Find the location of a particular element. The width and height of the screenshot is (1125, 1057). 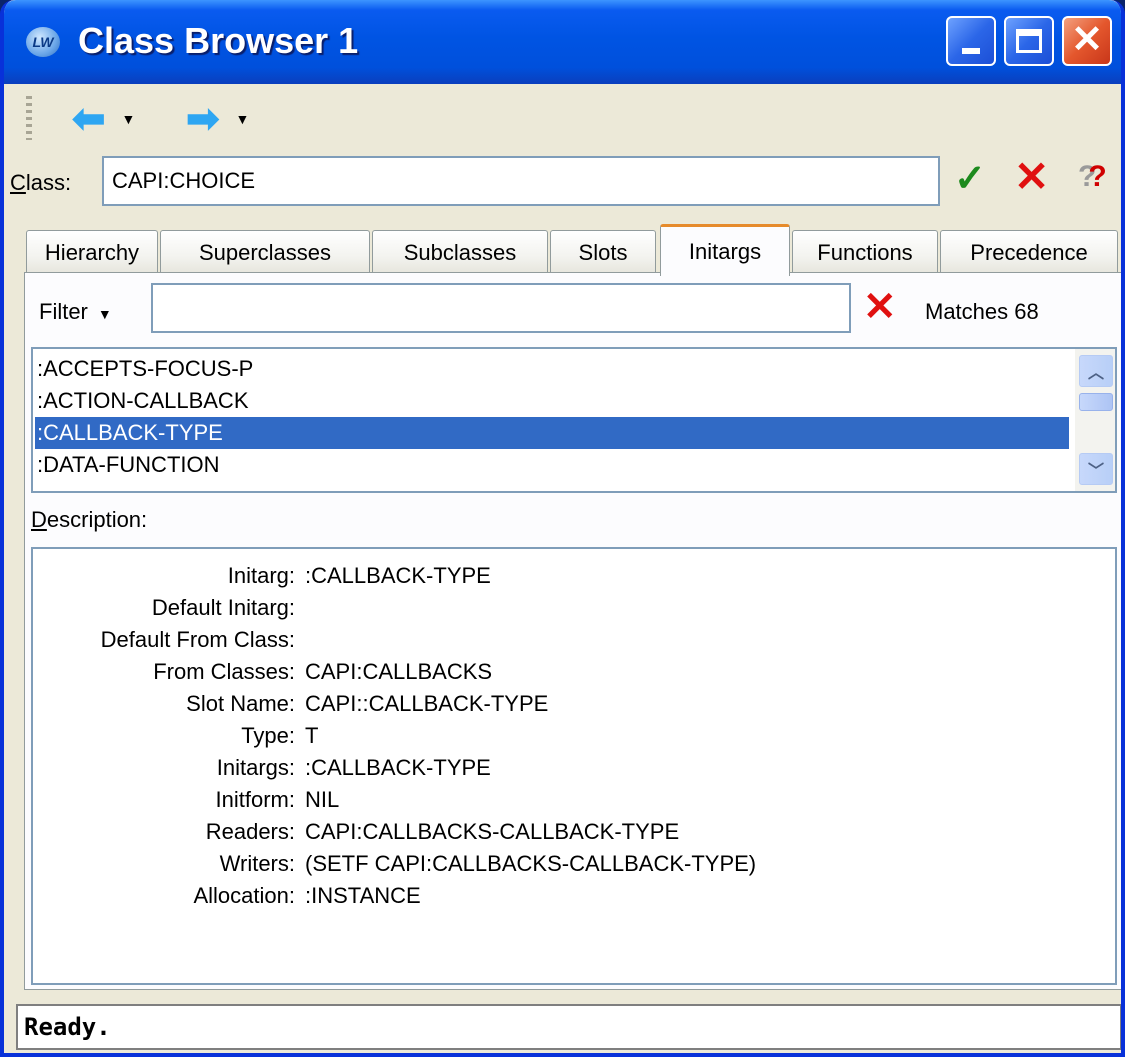

list-scrollbar: ︿ ﹀ is located at coordinates (1095, 420).